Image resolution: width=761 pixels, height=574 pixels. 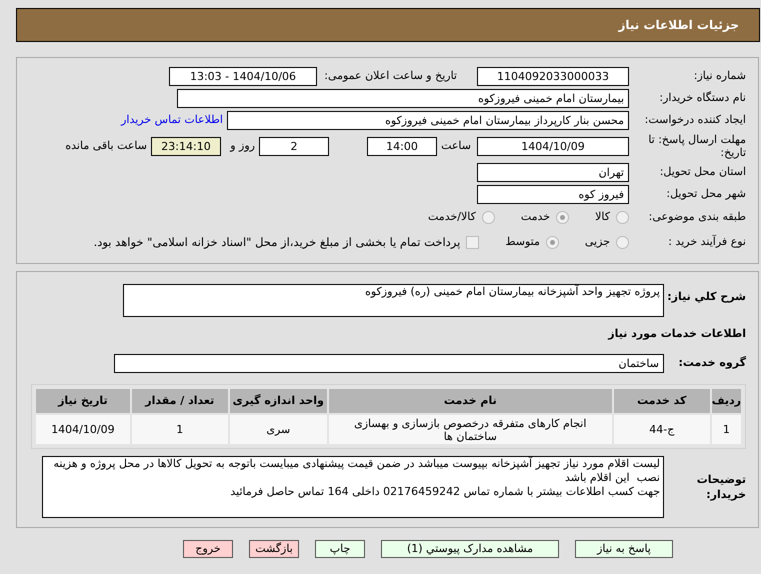 What do you see at coordinates (242, 146) in the screenshot?
I see `field-label: روز و` at bounding box center [242, 146].